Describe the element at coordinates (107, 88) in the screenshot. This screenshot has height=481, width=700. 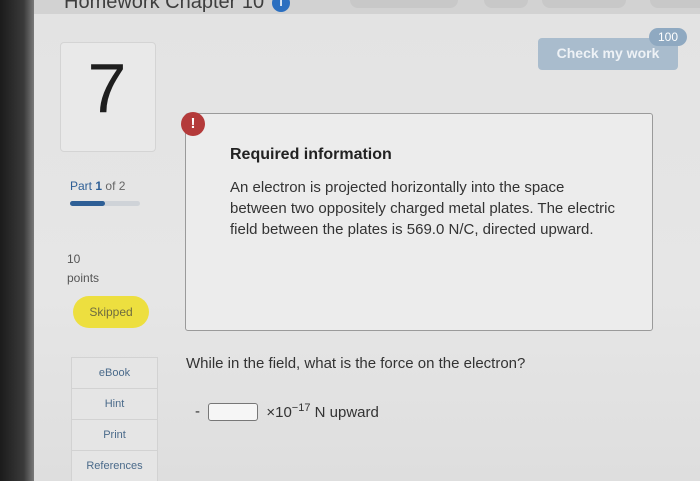
I see `question-number: 7` at that location.